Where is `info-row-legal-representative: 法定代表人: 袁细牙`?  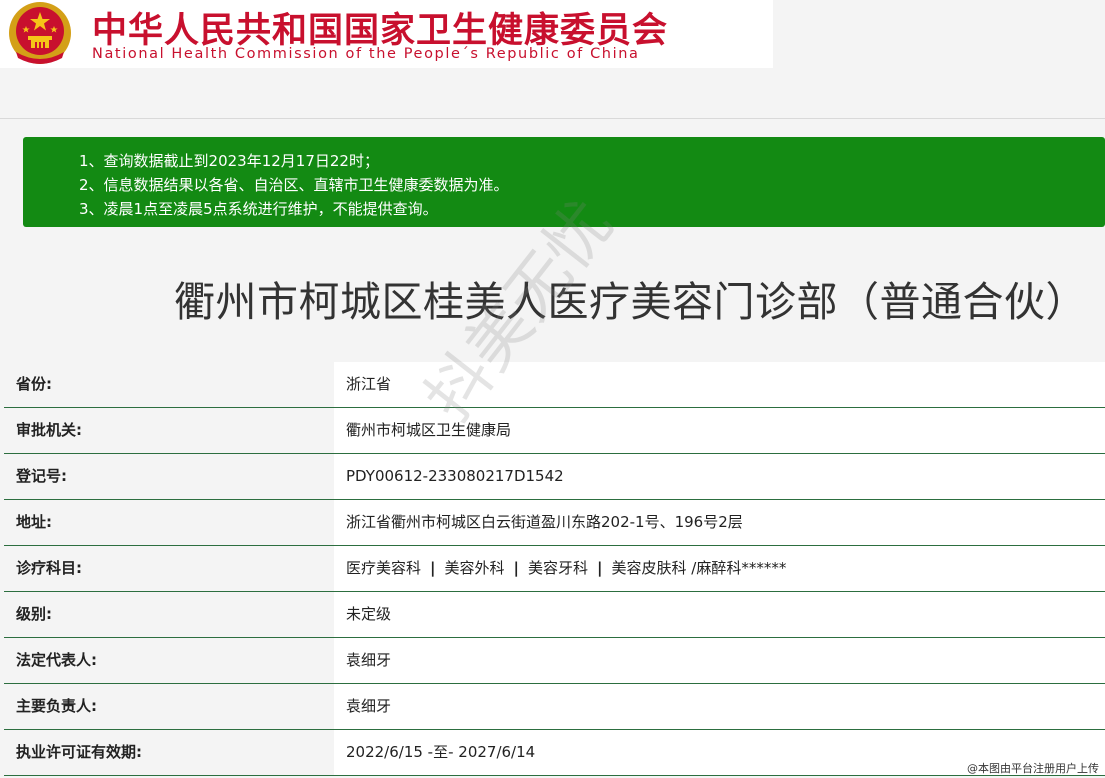 info-row-legal-representative: 法定代表人: 袁细牙 is located at coordinates (554, 661).